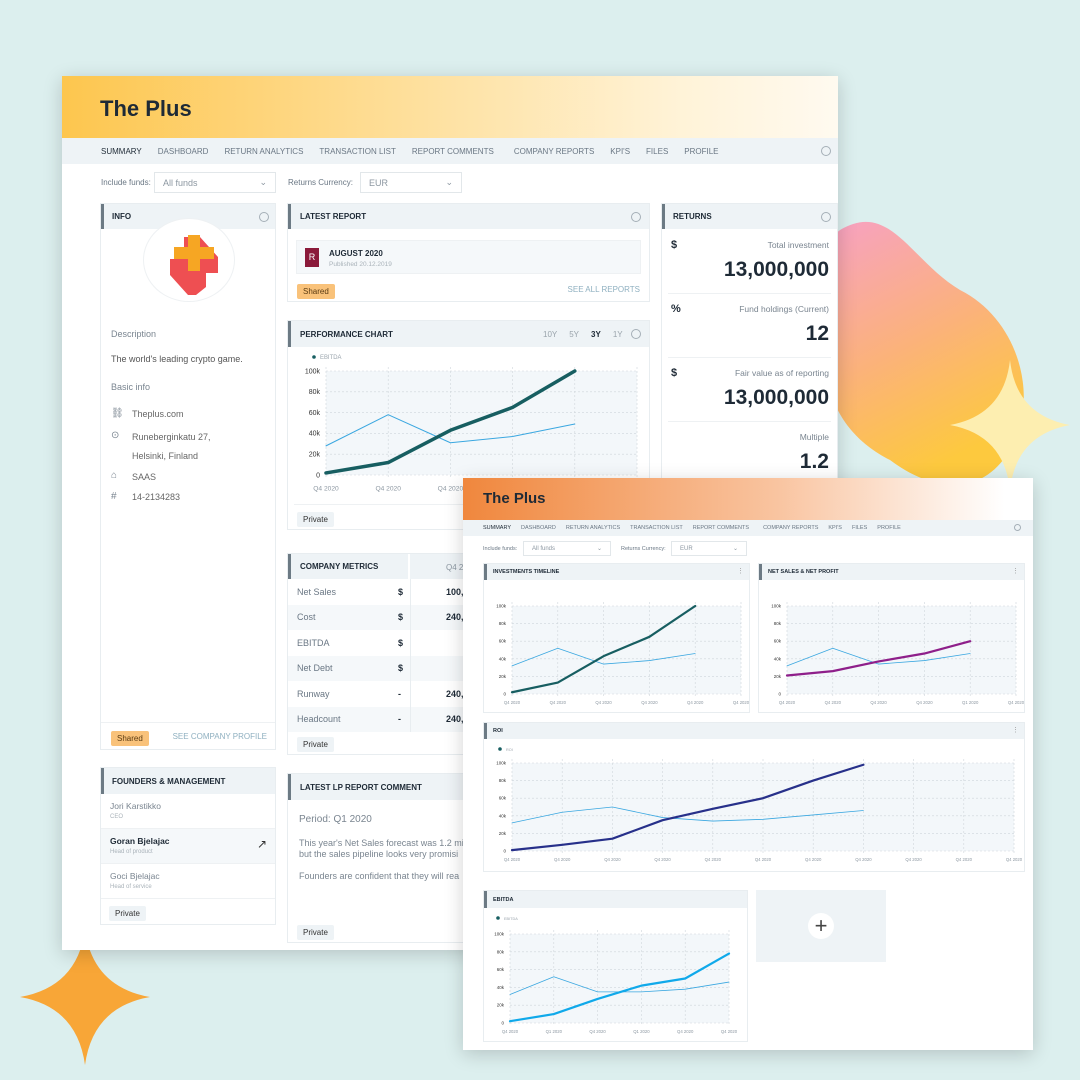  Describe the element at coordinates (500, 749) in the screenshot. I see `legend-marker` at that location.